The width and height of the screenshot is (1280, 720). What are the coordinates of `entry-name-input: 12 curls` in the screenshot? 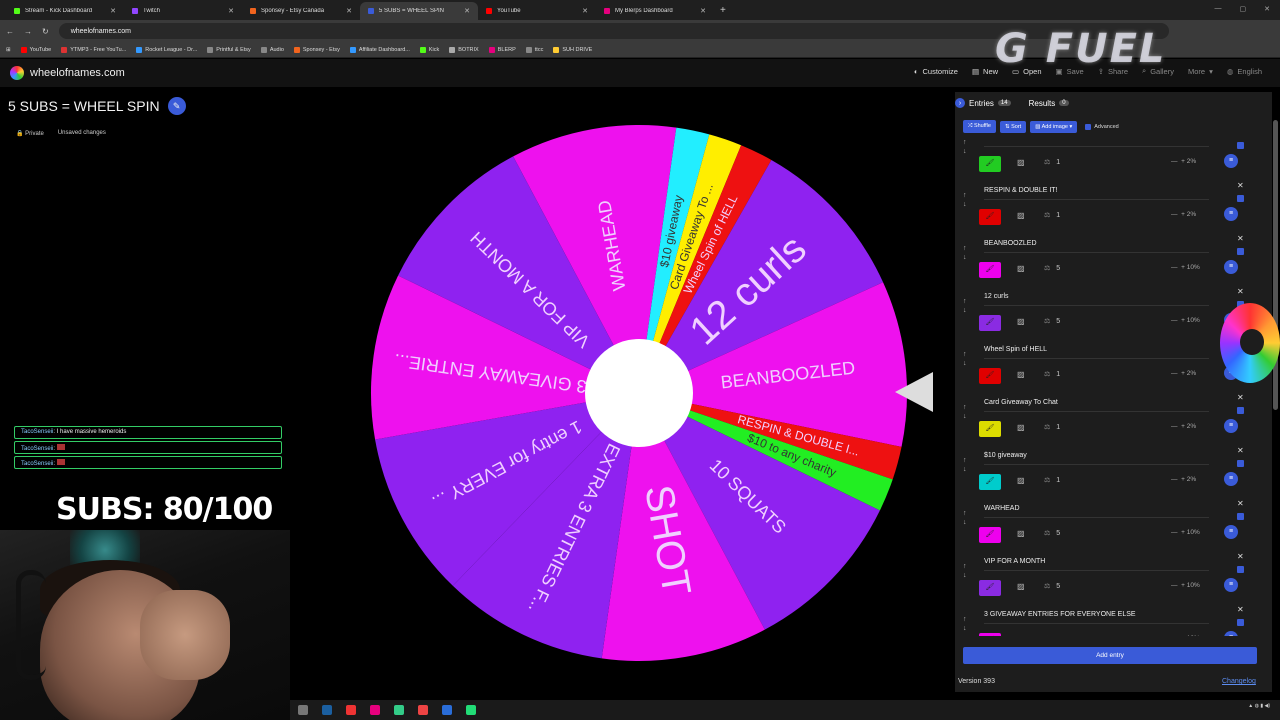 It's located at (1096, 298).